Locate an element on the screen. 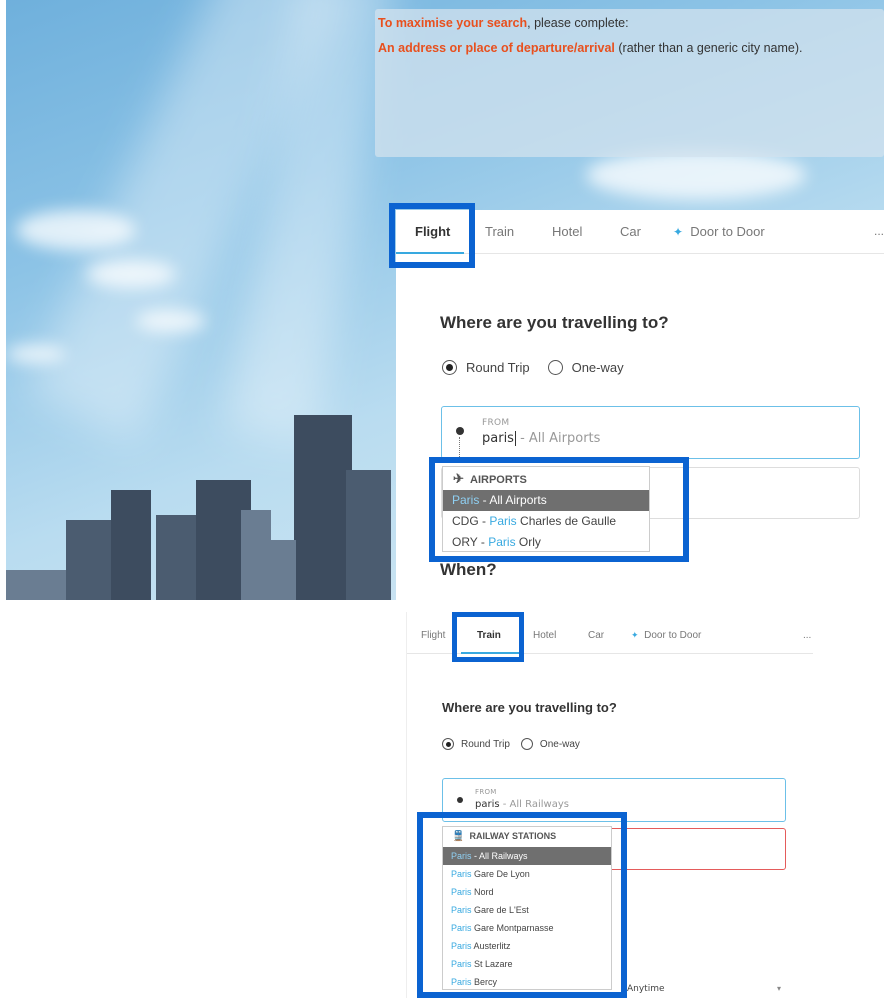  suggestion-item: Paris - All Airports is located at coordinates (546, 500).